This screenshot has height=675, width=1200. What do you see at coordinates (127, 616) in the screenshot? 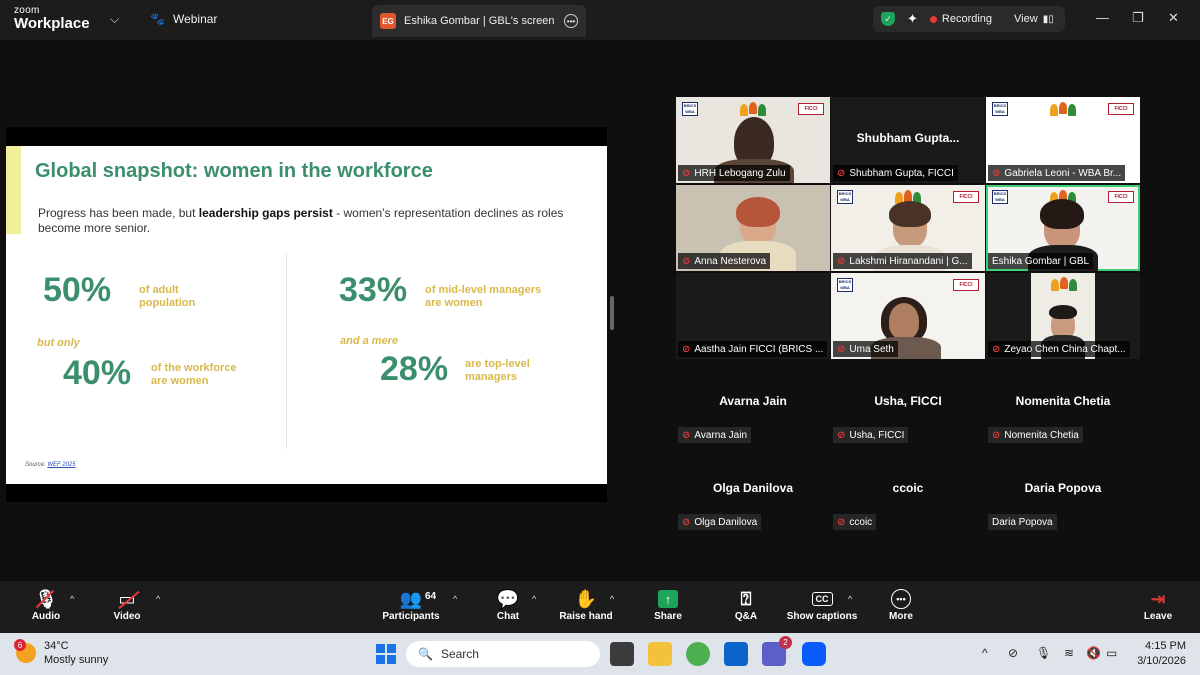
I see `video-label: Video` at bounding box center [127, 616].